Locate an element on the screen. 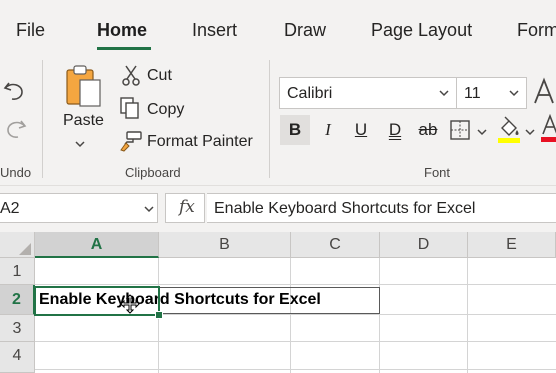  formula-input: Enable Keyboard Shortcuts for Excel is located at coordinates (381, 208).